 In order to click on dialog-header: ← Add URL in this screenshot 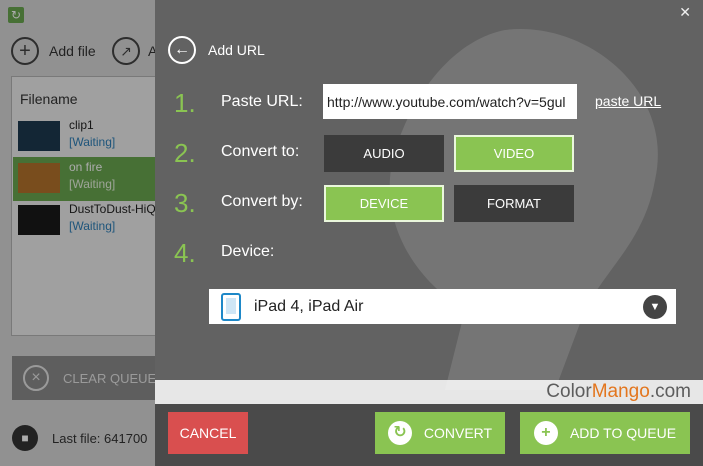, I will do `click(216, 50)`.